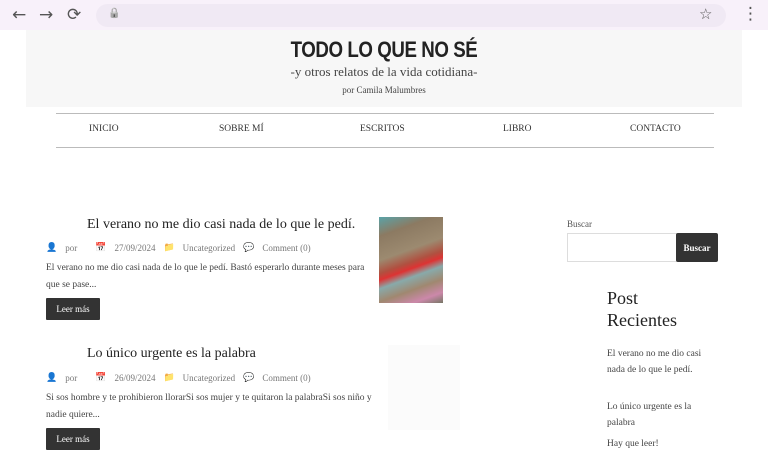 The image size is (768, 453). I want to click on reload-icon: ⟳, so click(74, 15).